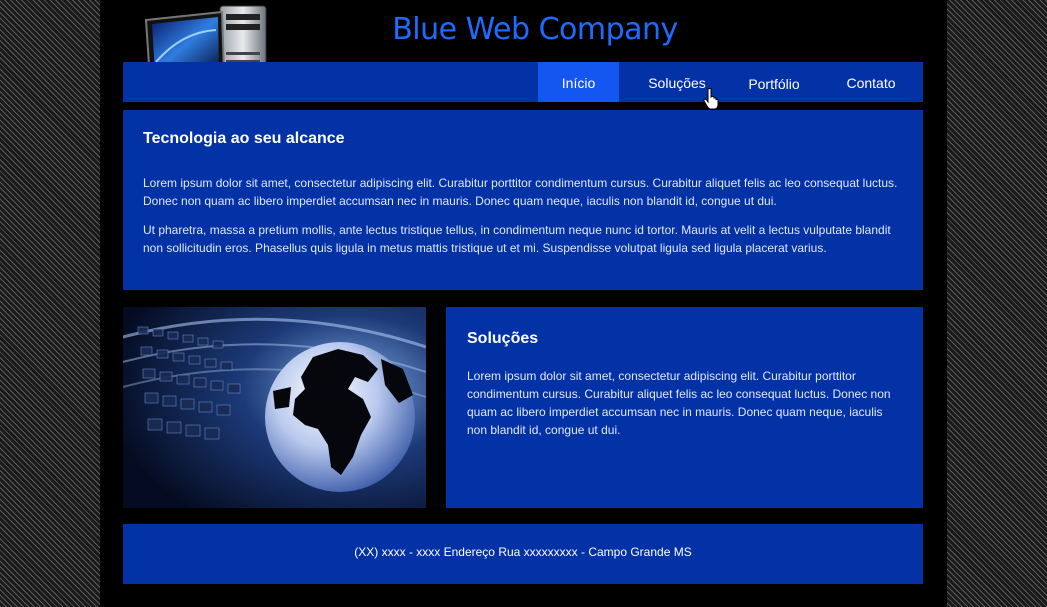 The height and width of the screenshot is (607, 1047). I want to click on site-title: Blue Web Company, so click(535, 29).